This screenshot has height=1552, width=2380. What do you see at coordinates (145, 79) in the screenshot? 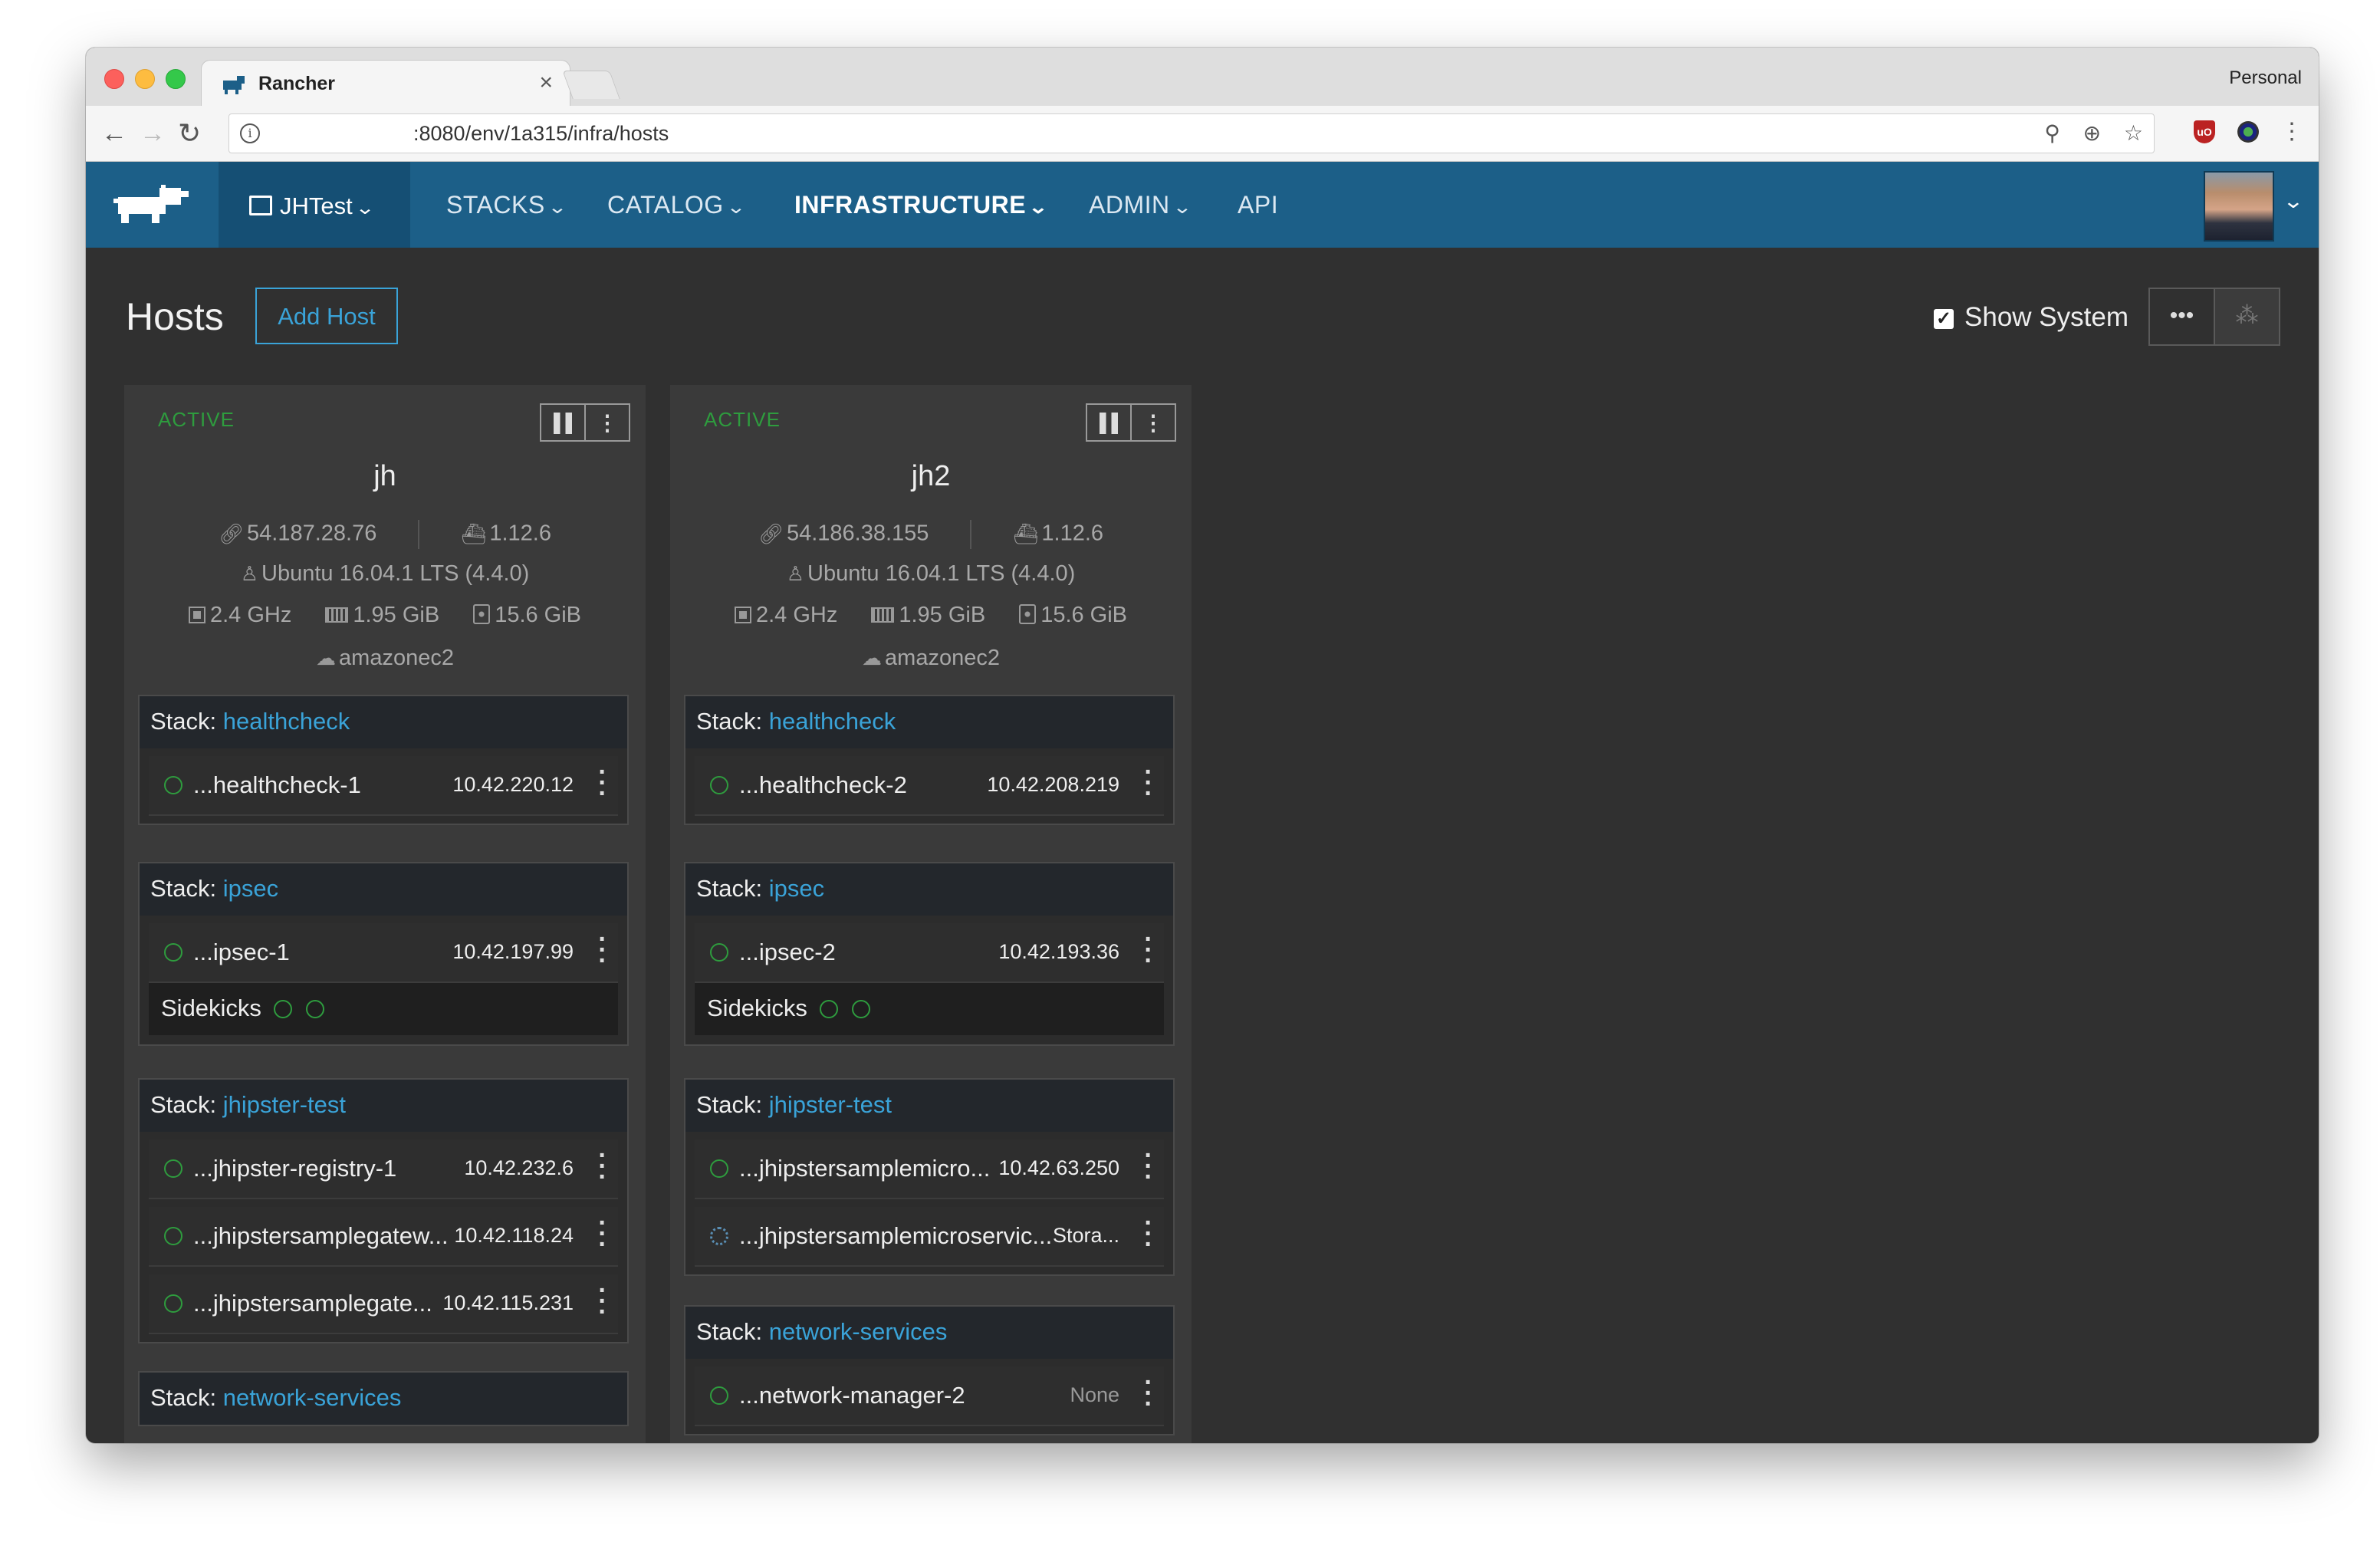
I see `minimize-window-button` at bounding box center [145, 79].